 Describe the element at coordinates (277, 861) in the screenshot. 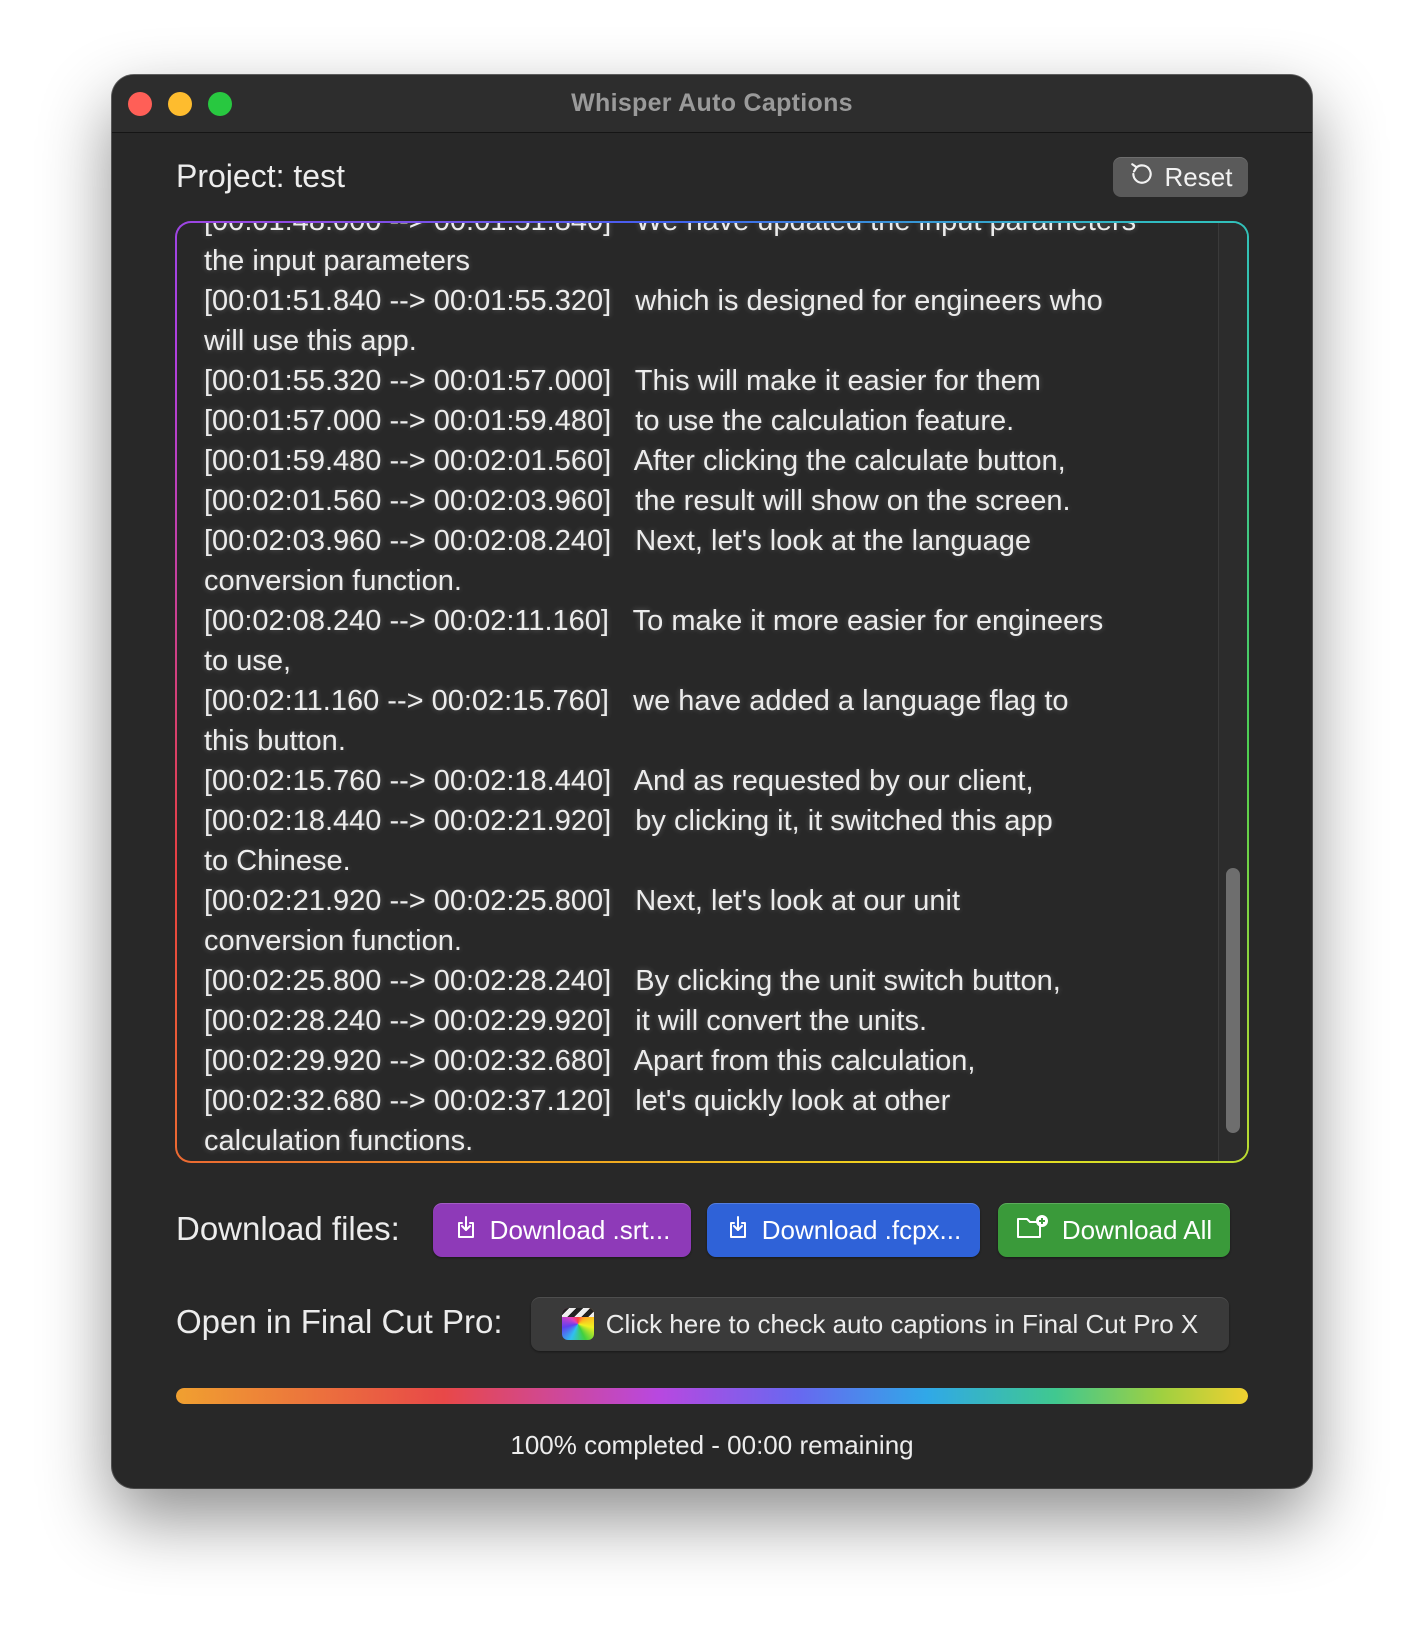

I see `transcript-line: to Chinese.` at that location.